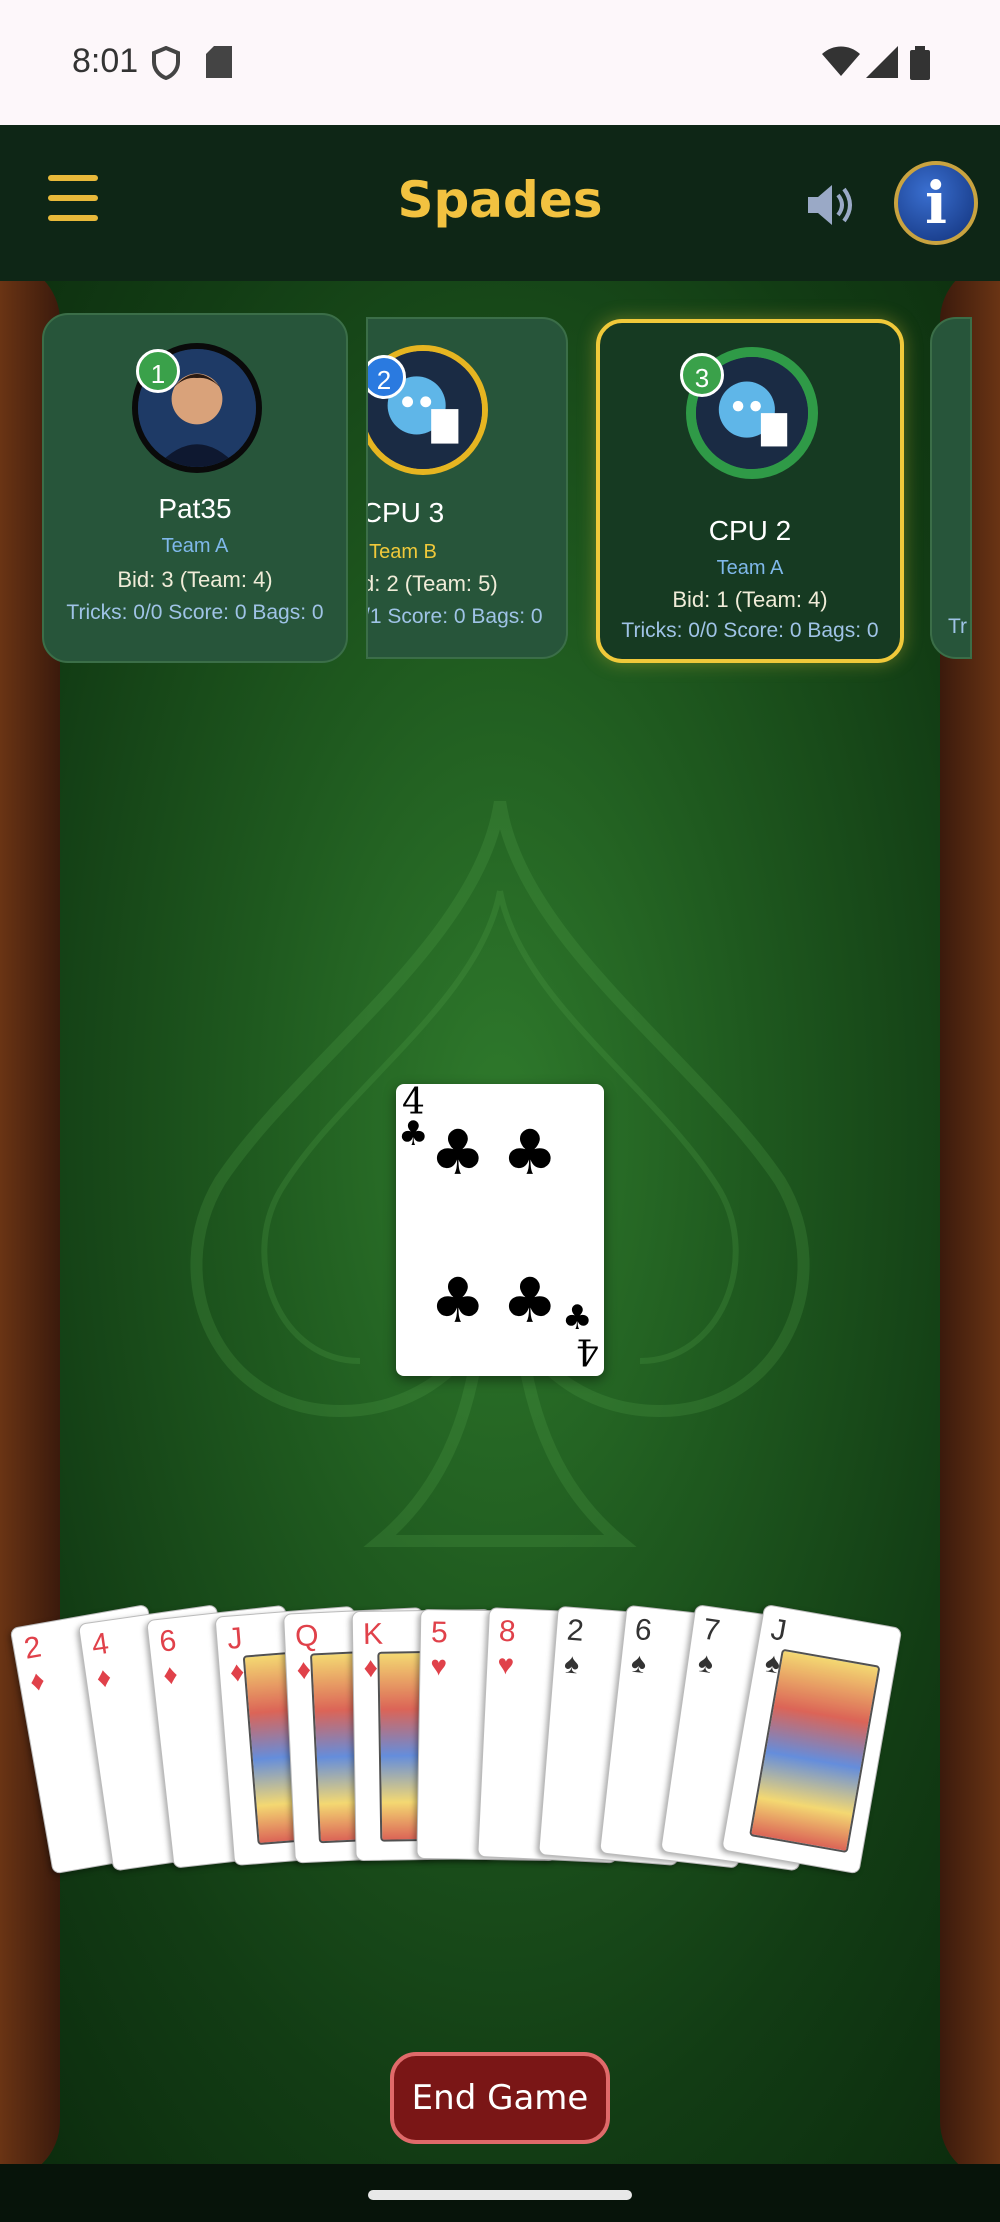 The width and height of the screenshot is (1000, 2222). Describe the element at coordinates (500, 1740) in the screenshot. I see `player-hand: 2 ♦ 4 ♦ 6 ♦ J ♦ Q ♦ K ♦ 5 ♥ 8 ♥ 2 ♠ 6 ♠ 7 ♠ J ♠` at that location.